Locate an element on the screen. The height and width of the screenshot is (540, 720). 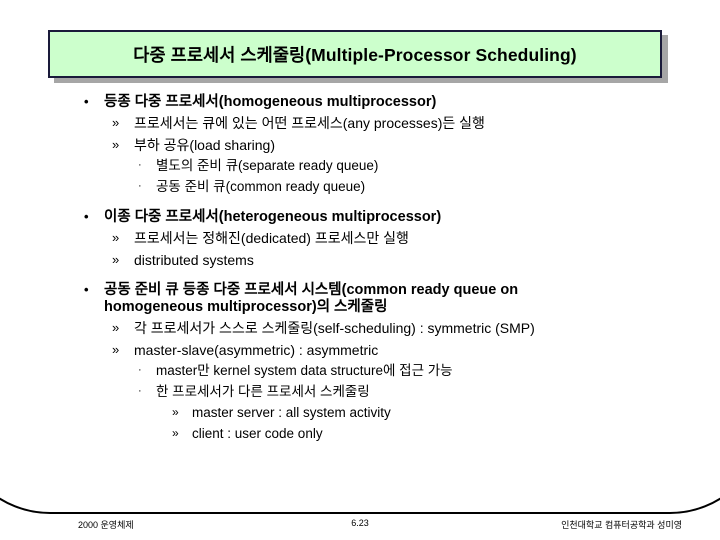
outline-text: 이종 다중 프로세서(heterogeneous multiprocessor) is located at coordinates (273, 217).